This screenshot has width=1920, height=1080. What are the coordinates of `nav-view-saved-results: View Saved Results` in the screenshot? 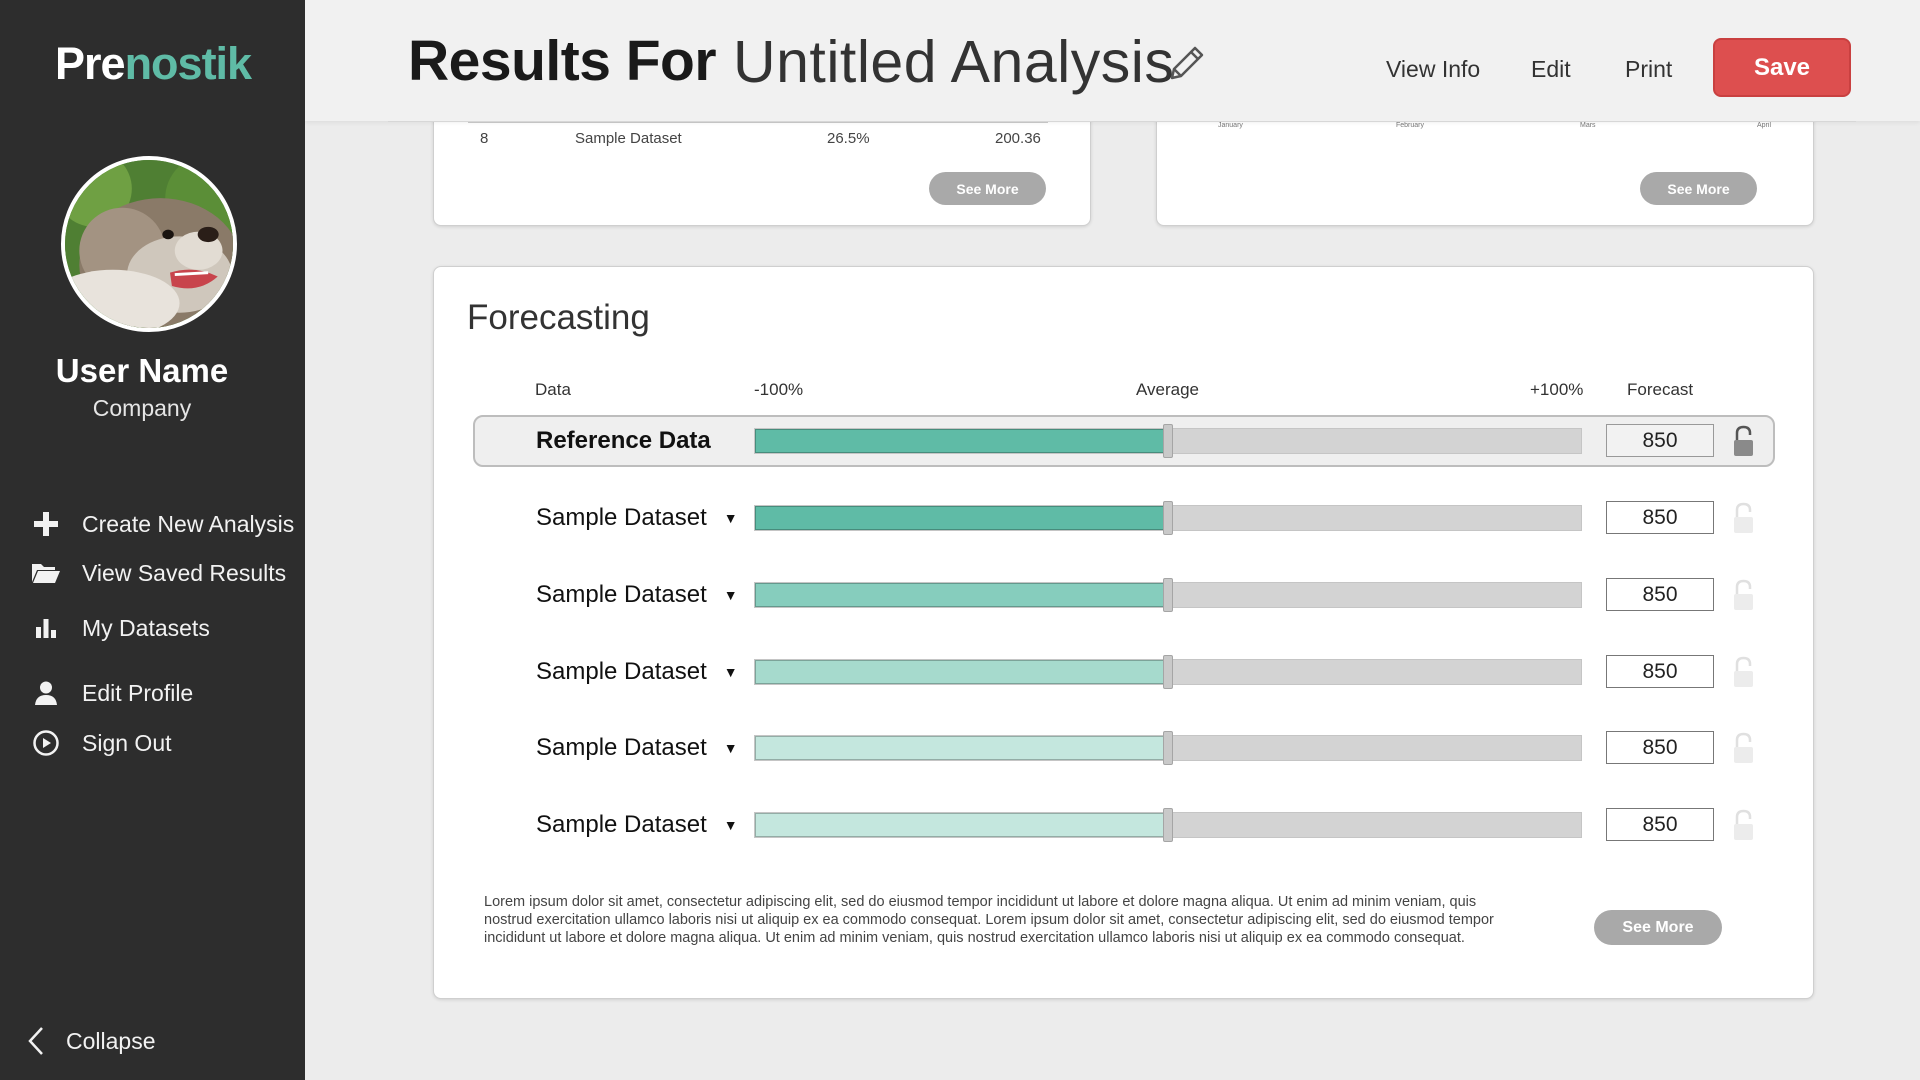 It's located at (158, 573).